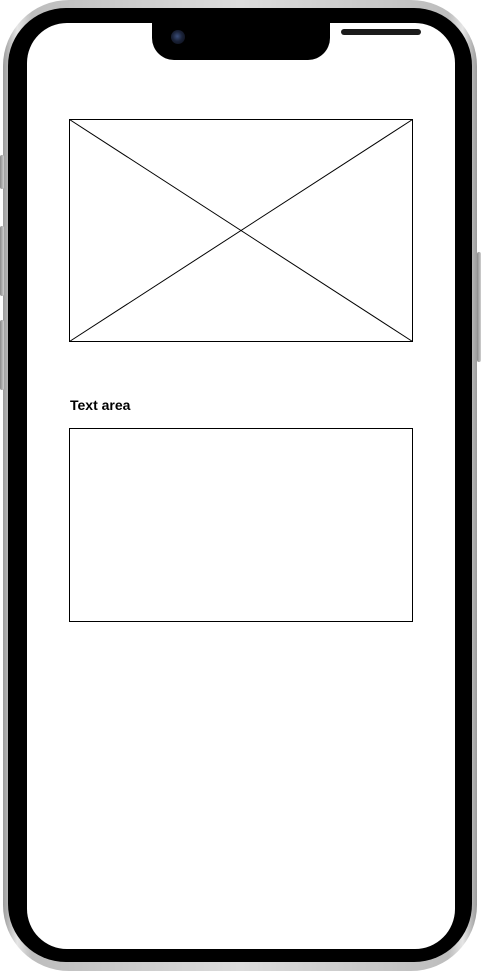  I want to click on speaker-grille, so click(381, 32).